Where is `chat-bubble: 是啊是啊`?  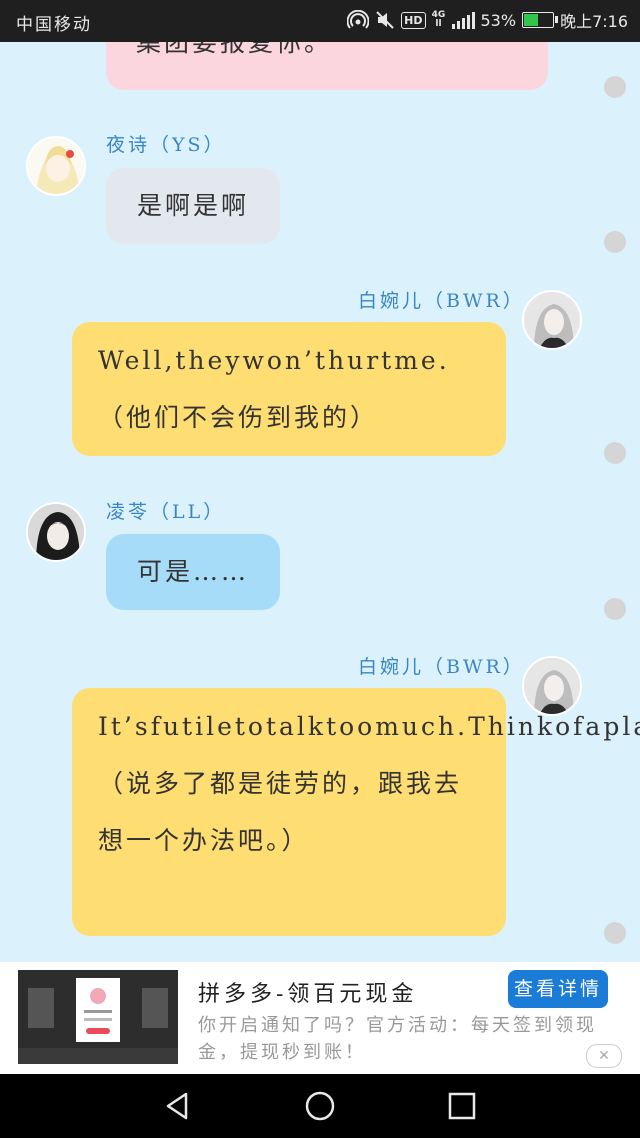 chat-bubble: 是啊是啊 is located at coordinates (193, 206).